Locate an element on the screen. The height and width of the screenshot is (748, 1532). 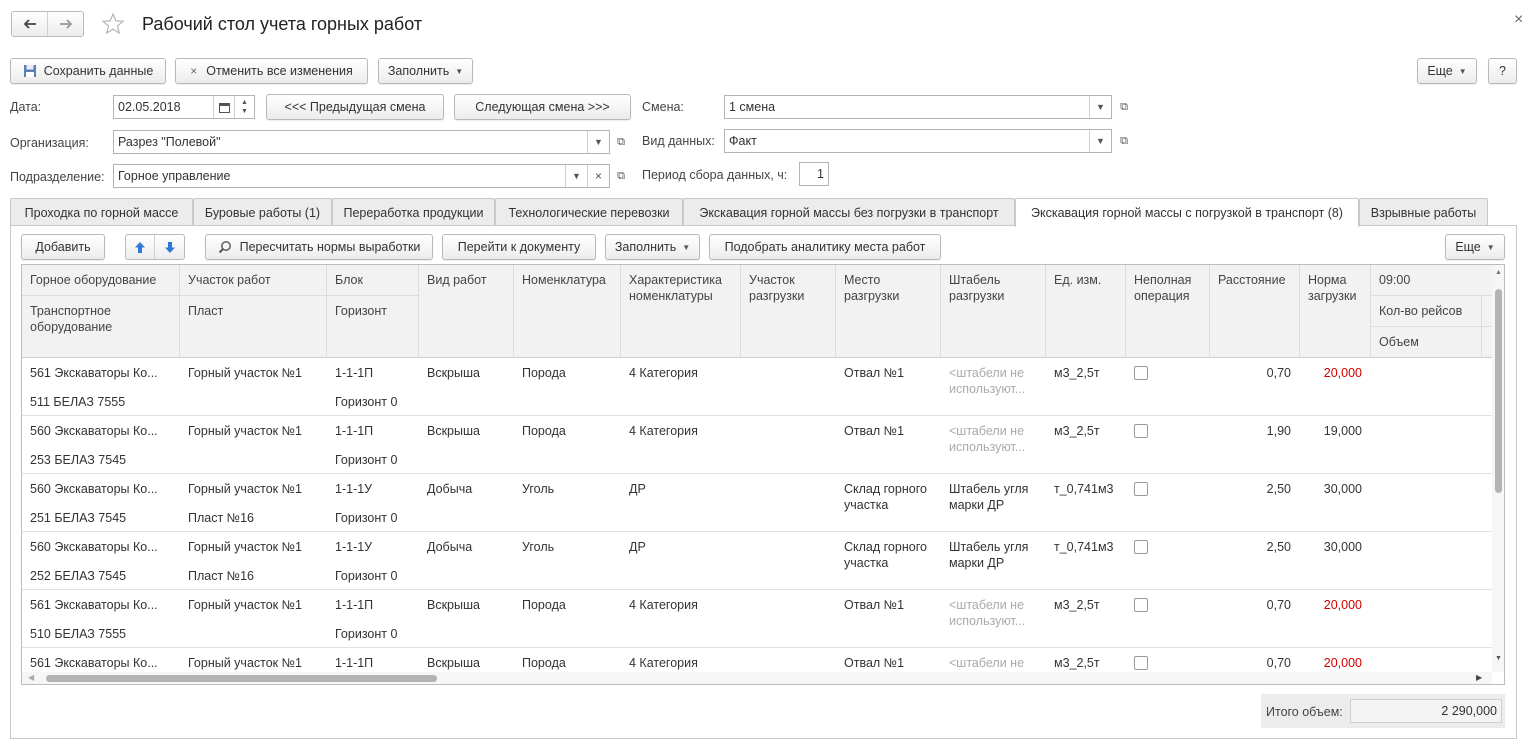
col-work-type: Вид работ is located at coordinates (466, 276).